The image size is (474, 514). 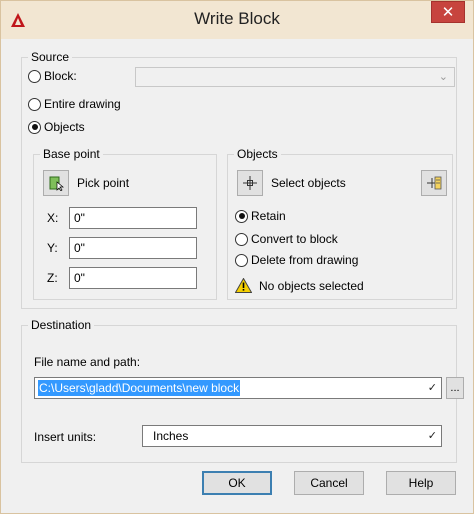 I want to click on help-button: Help, so click(x=421, y=483).